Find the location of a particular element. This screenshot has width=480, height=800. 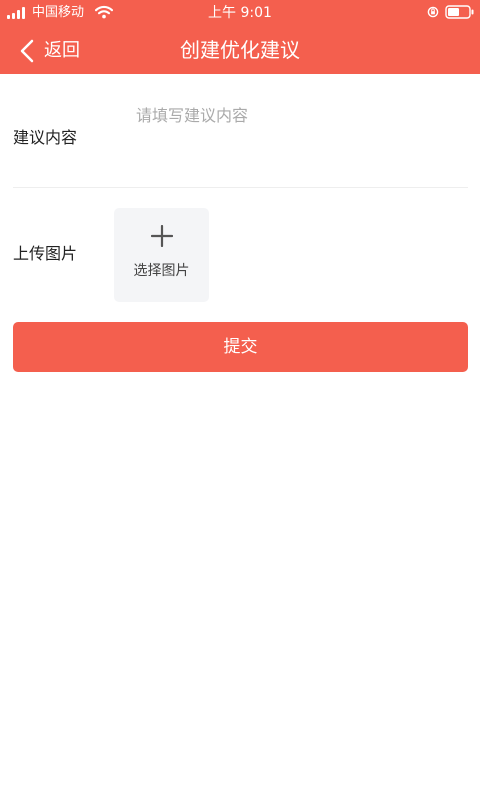

submit-button: 提交 is located at coordinates (240, 347).